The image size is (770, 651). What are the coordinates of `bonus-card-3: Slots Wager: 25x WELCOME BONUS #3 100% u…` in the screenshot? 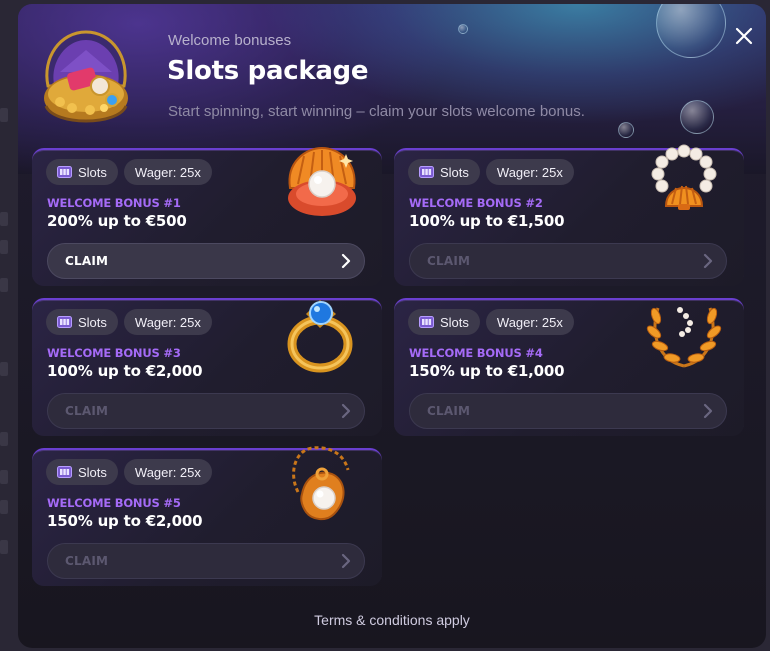 It's located at (207, 367).